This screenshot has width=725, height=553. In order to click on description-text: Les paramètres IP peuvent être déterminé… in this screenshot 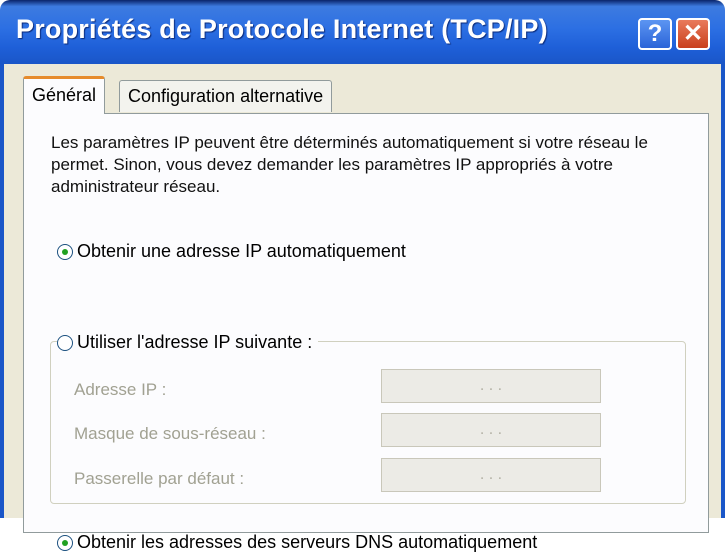, I will do `click(349, 164)`.